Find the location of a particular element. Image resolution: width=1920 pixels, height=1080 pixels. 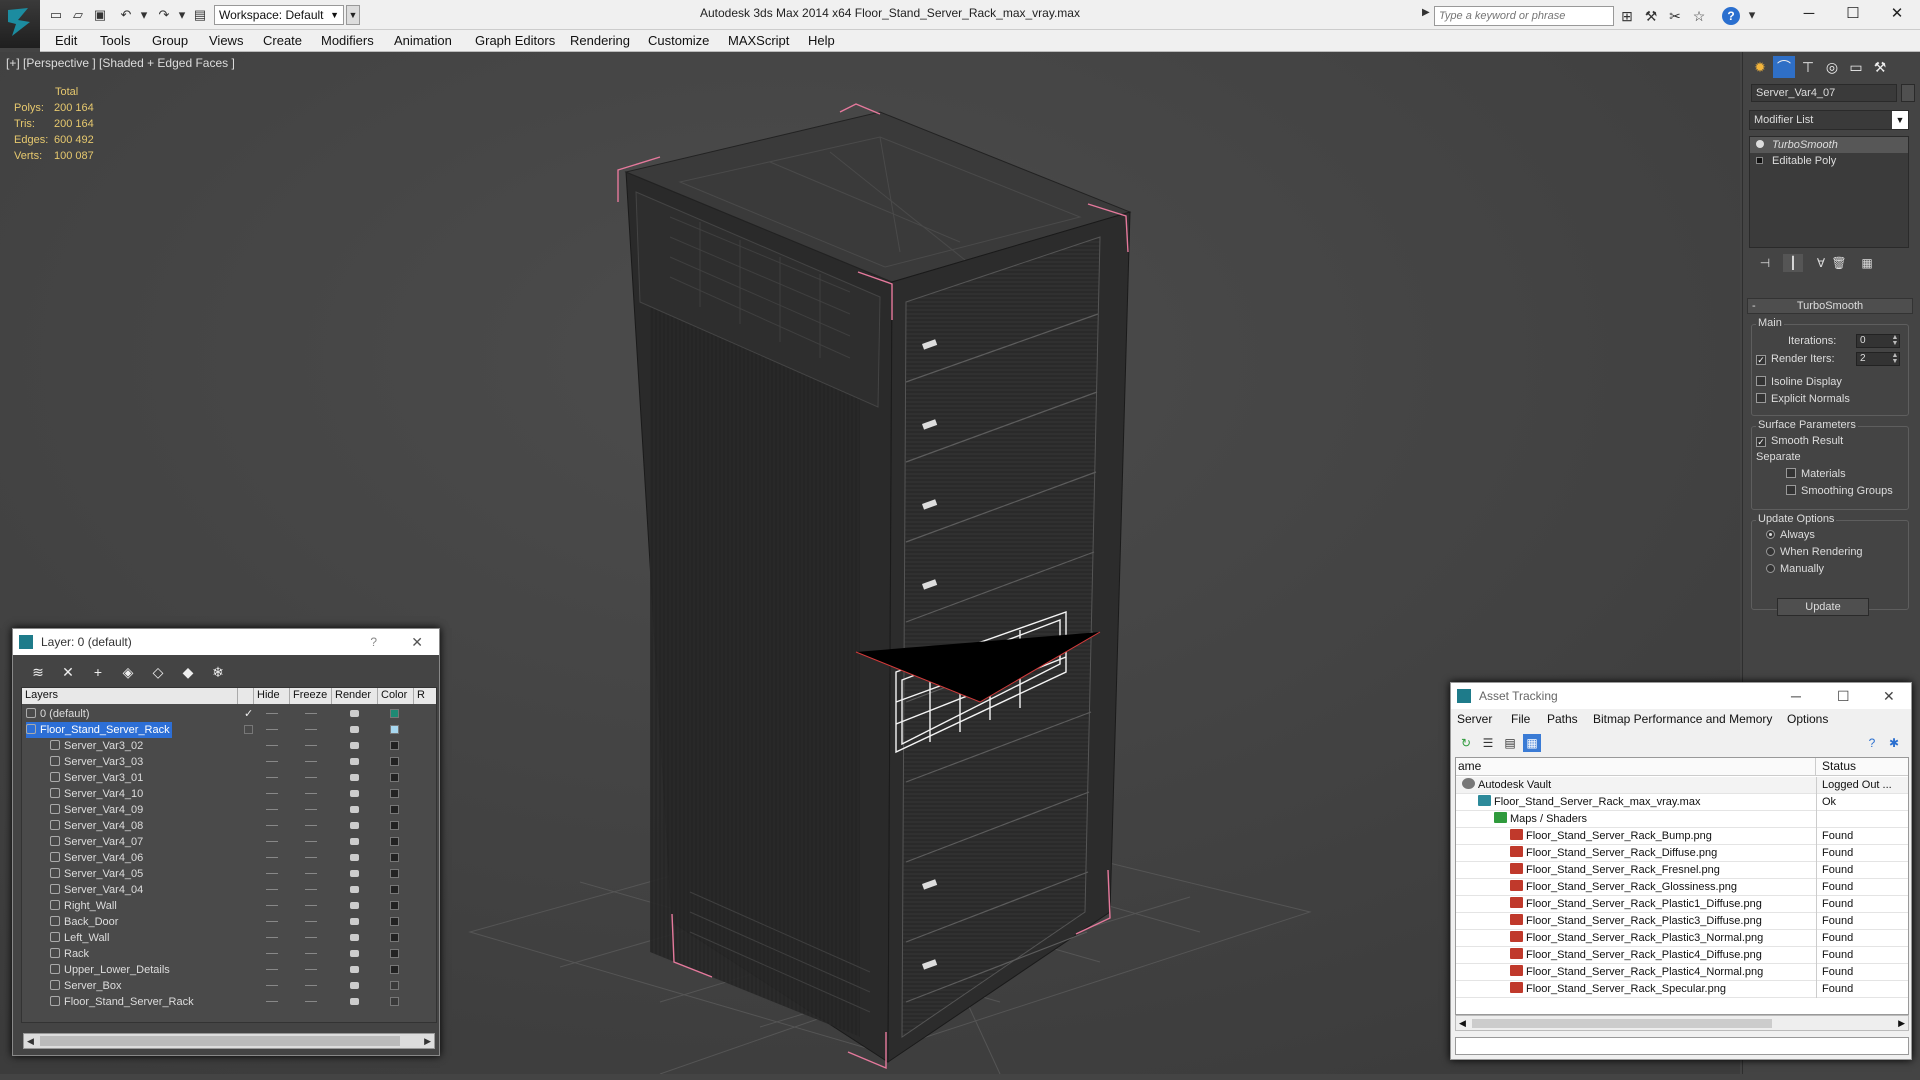

asset-row: Maps / Shaders is located at coordinates (1682, 819).